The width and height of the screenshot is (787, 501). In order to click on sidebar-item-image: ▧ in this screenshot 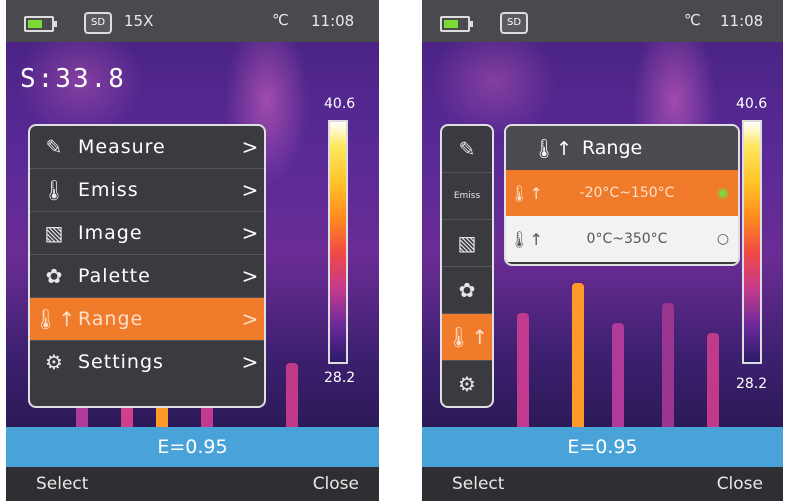, I will do `click(467, 243)`.